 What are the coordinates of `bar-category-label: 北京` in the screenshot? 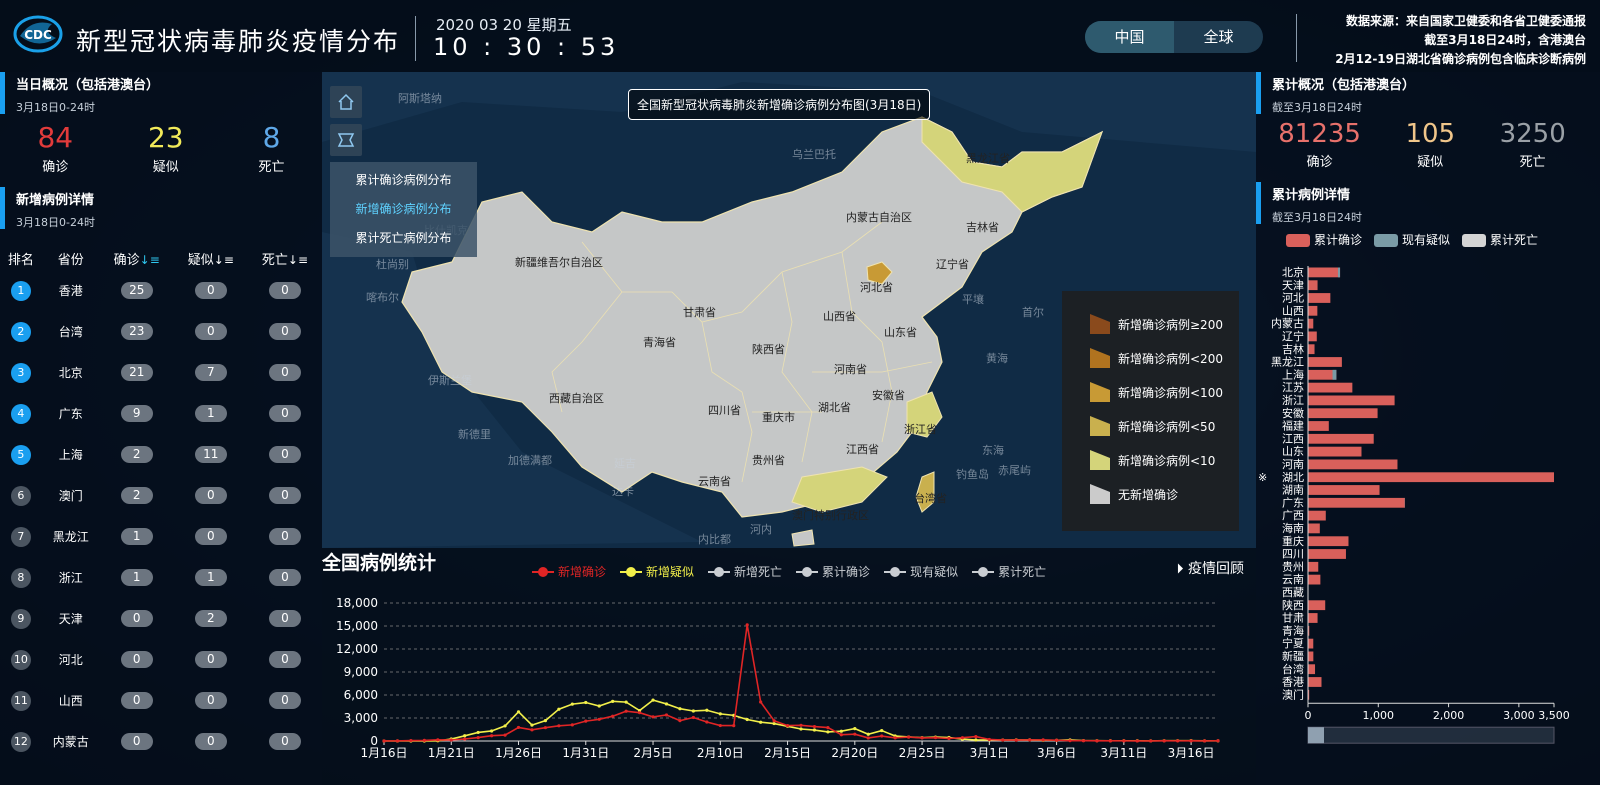 It's located at (1293, 272).